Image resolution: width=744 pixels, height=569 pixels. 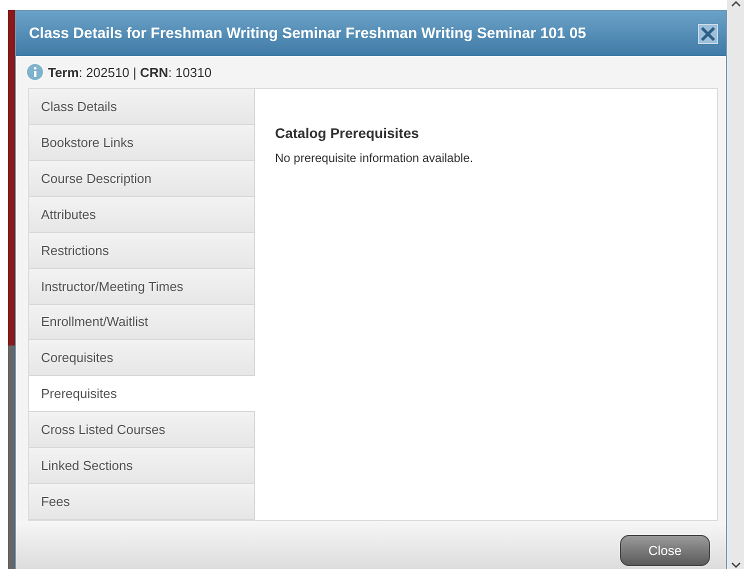 I want to click on tab: Enrollment/Waitlist, so click(x=141, y=322).